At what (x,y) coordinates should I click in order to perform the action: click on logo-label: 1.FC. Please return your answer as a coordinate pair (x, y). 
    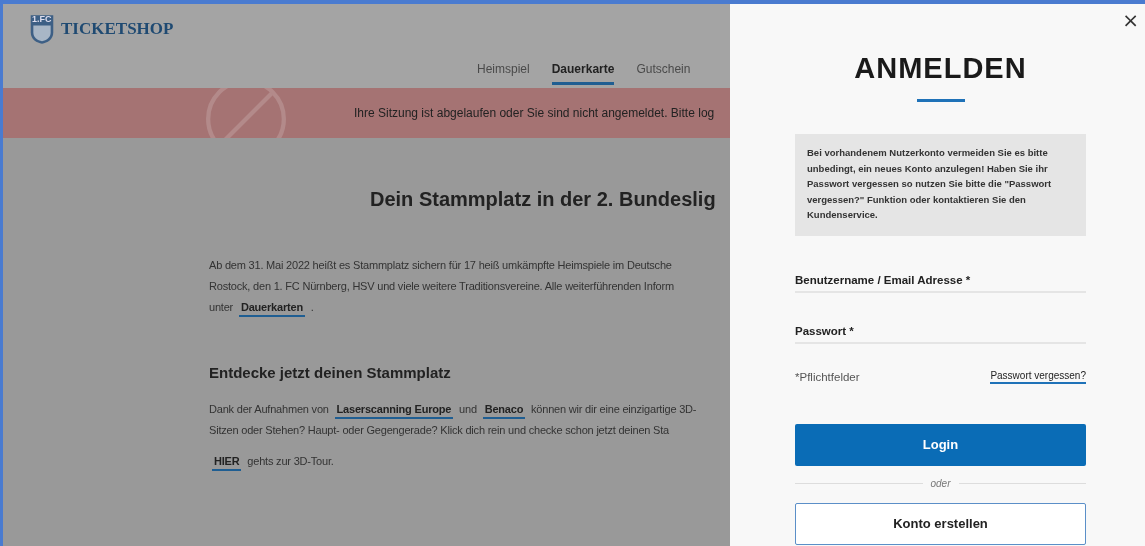
    Looking at the image, I should click on (42, 19).